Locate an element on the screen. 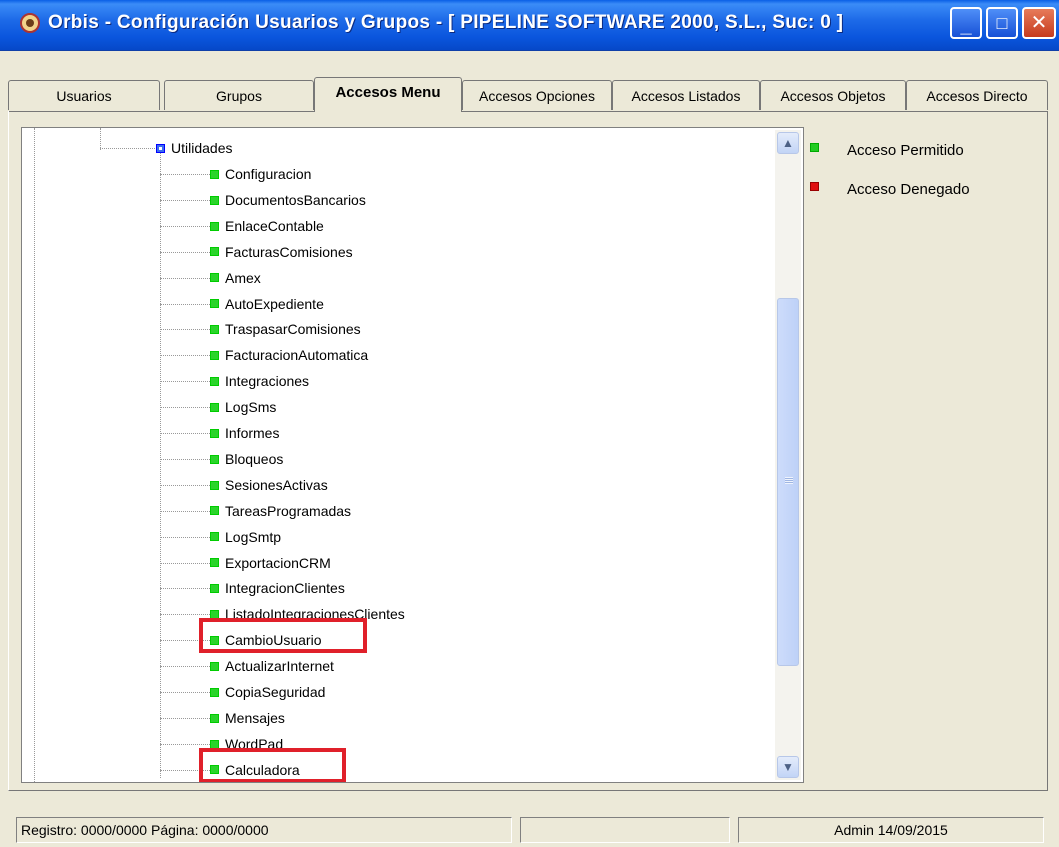 The height and width of the screenshot is (847, 1059). tree-item-label: SesionesActivas is located at coordinates (276, 484).